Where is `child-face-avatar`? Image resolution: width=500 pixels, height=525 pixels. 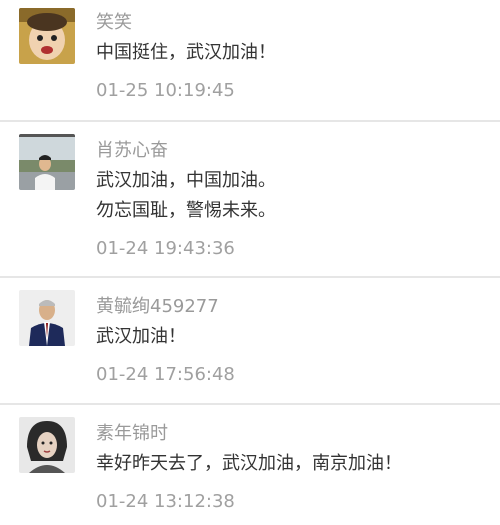 child-face-avatar is located at coordinates (47, 36).